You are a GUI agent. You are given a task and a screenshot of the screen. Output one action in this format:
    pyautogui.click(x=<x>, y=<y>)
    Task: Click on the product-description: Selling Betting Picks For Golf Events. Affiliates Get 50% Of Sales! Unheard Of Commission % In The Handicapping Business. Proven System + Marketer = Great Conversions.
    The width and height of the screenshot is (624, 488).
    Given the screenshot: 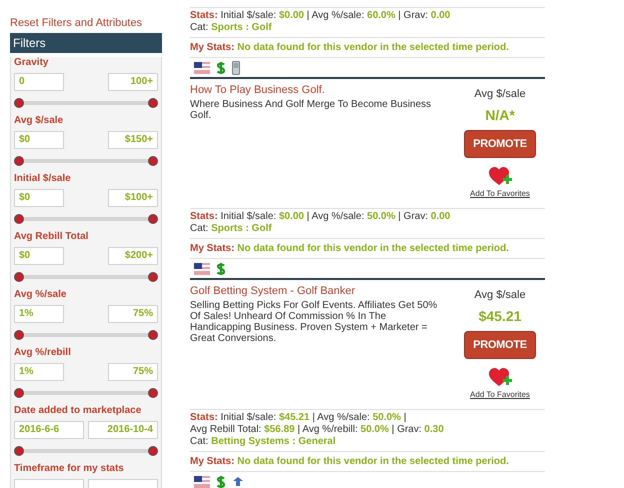 What is the action you would take?
    pyautogui.click(x=314, y=322)
    